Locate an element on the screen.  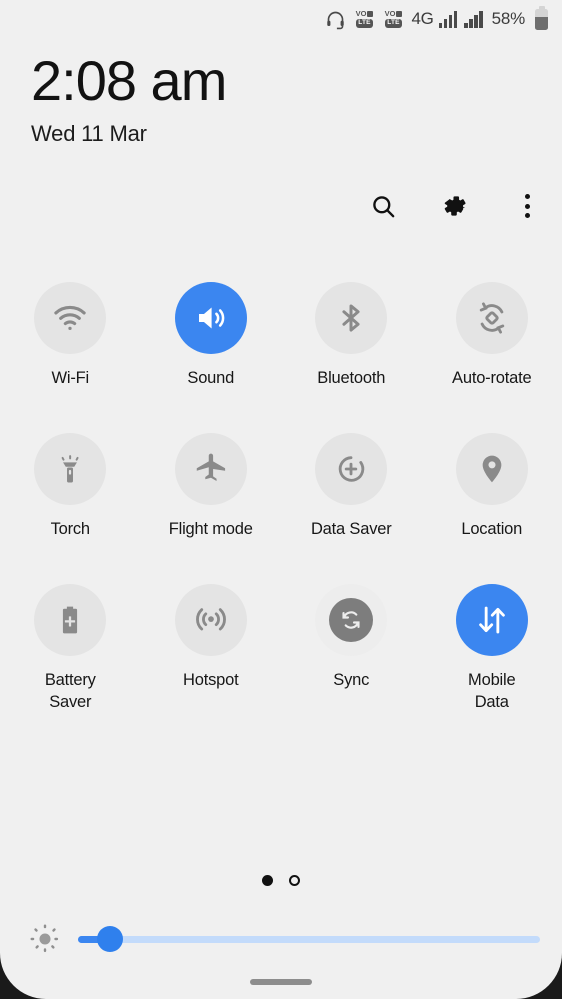
tile-mobile-data-label: Mobile Data is located at coordinates (492, 690).